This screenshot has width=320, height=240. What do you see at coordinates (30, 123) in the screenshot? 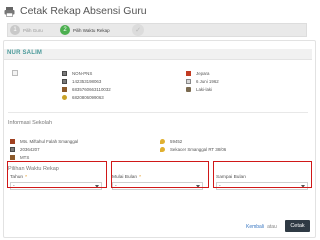
I see `school-section-title: Informasi Sekolah` at bounding box center [30, 123].